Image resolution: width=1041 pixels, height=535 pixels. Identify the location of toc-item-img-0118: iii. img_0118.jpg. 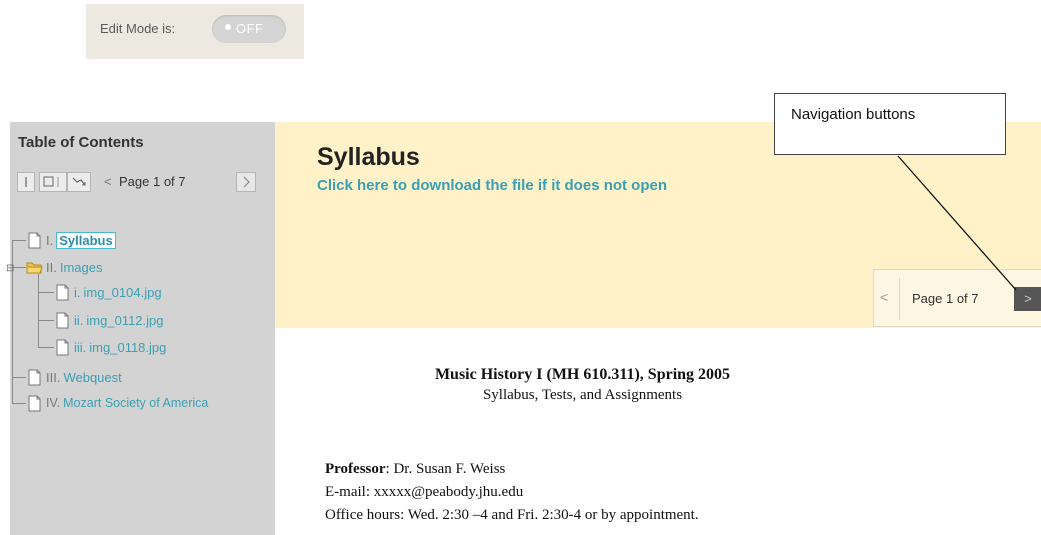
(110, 347).